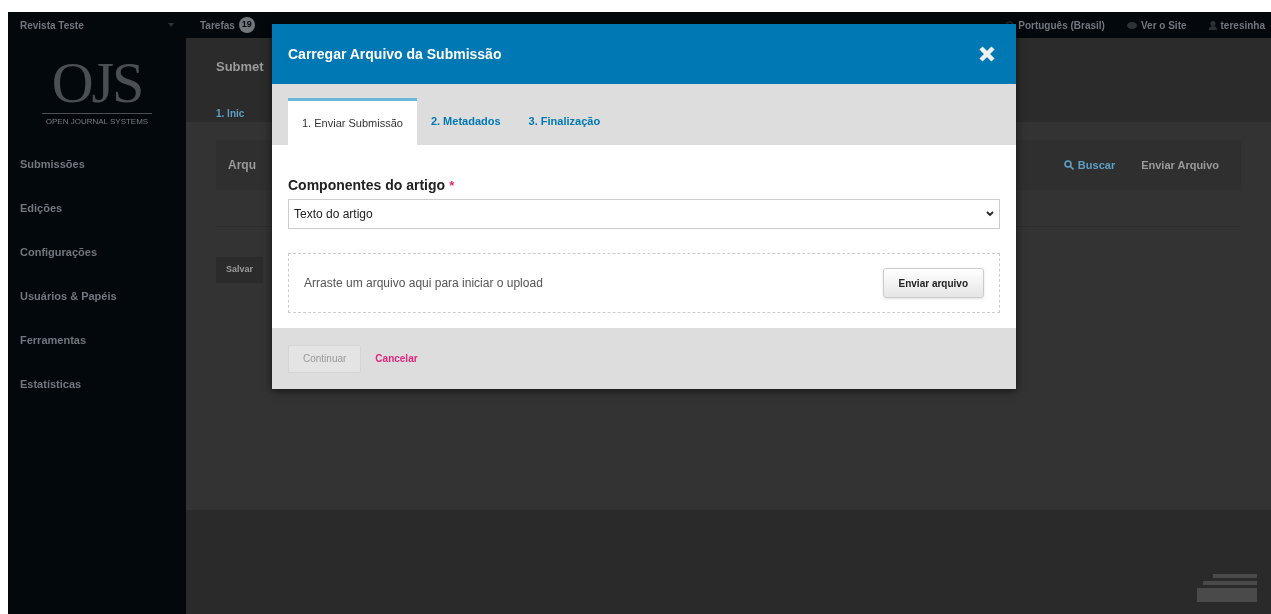 The image size is (1271, 614). I want to click on sidebar-item: Usuários & Papéis, so click(97, 296).